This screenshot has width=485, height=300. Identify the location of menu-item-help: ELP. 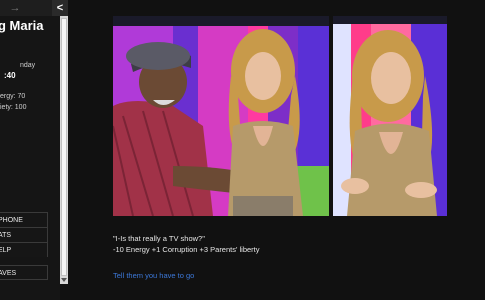
(24, 249).